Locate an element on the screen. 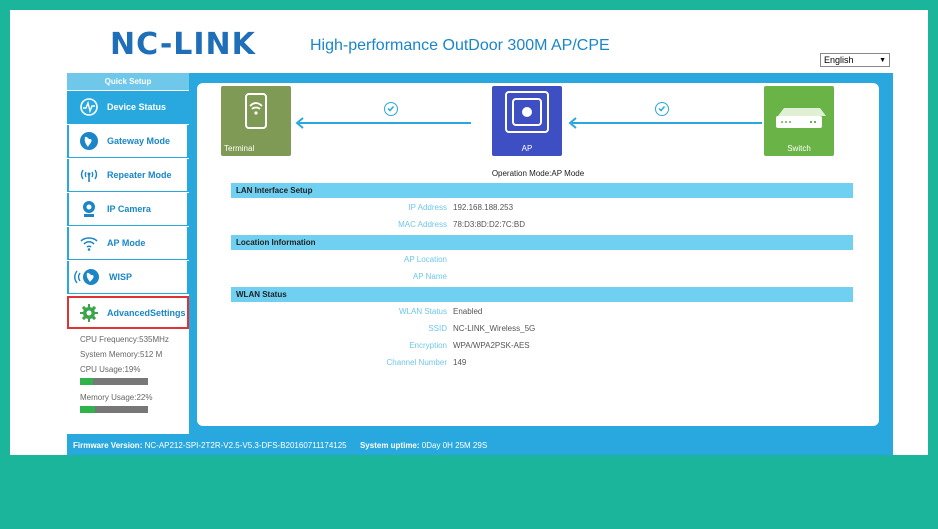 The image size is (938, 529). gear-icon is located at coordinates (89, 313).